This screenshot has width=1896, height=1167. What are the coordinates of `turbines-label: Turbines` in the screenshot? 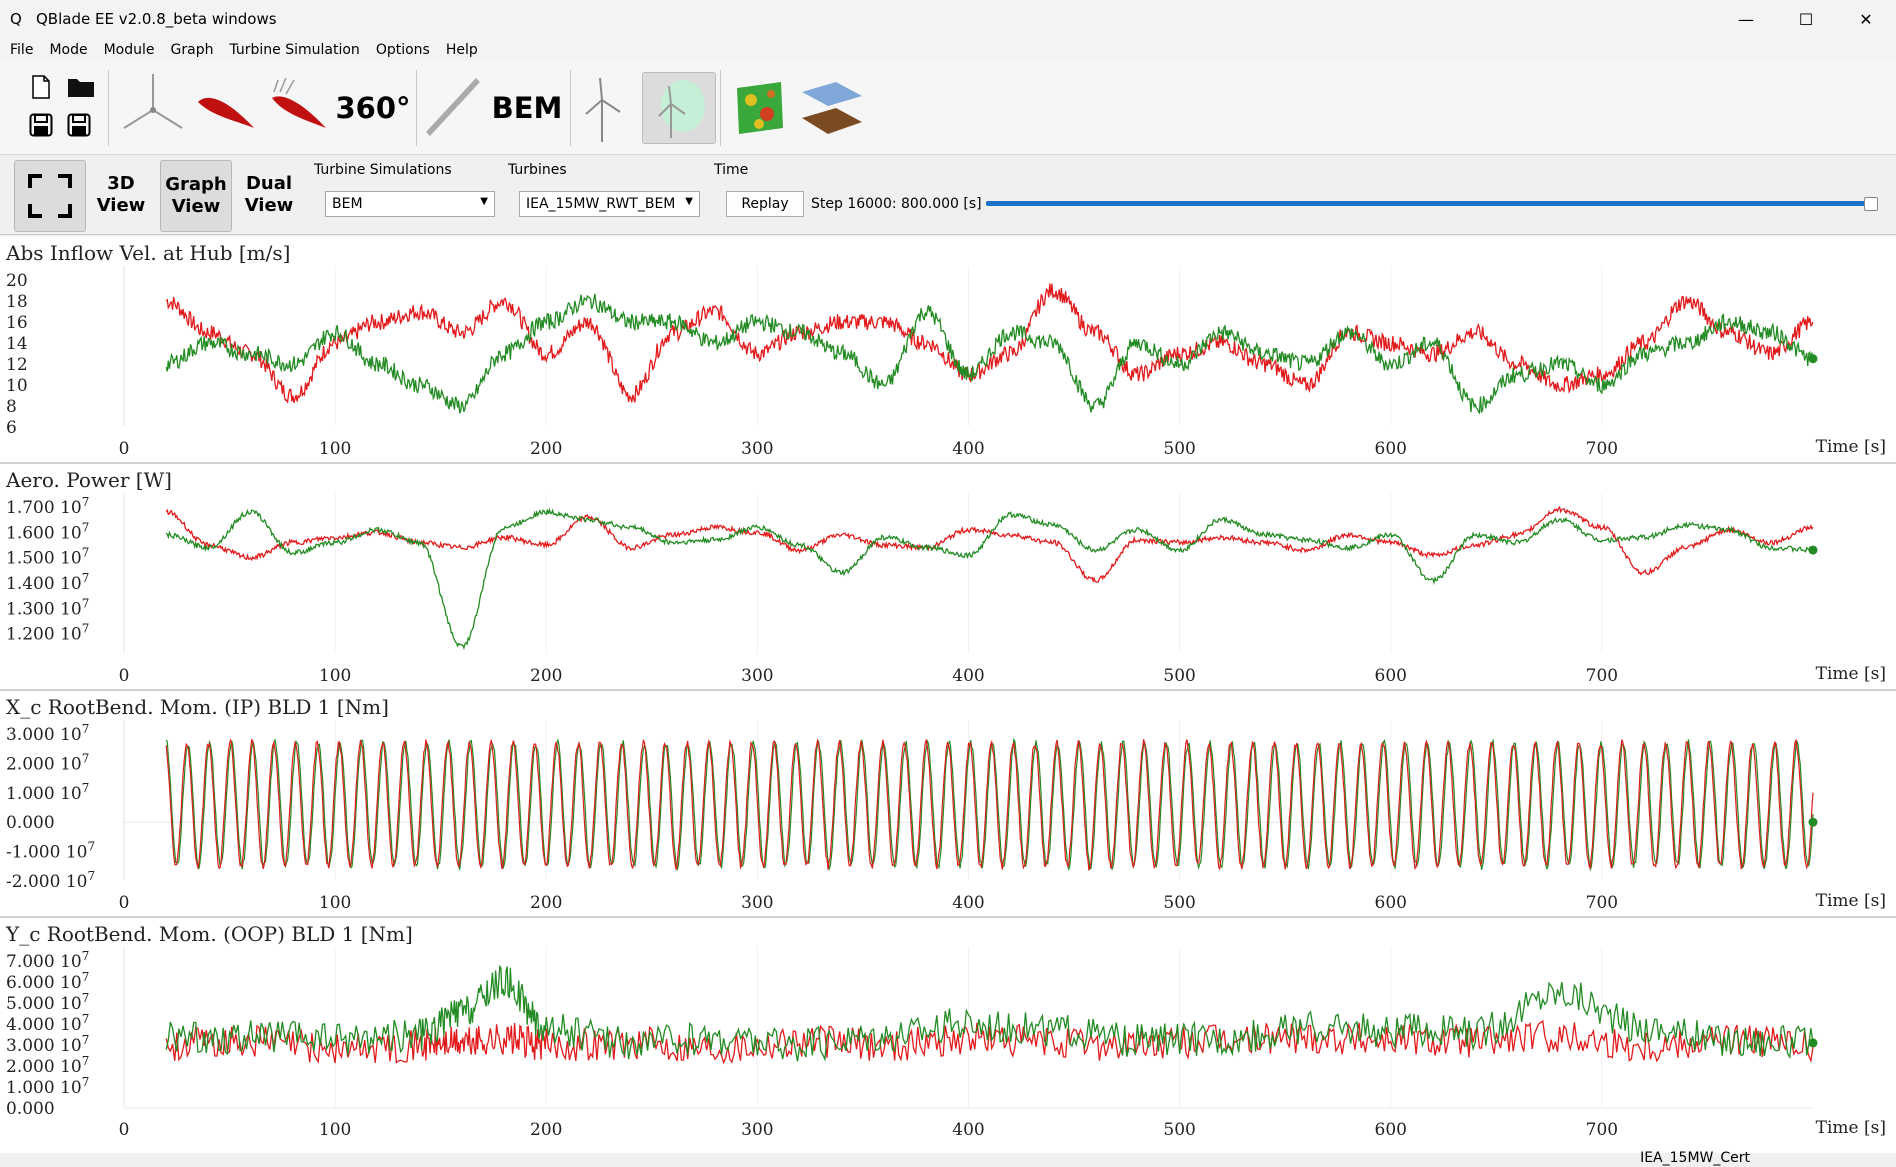 It's located at (537, 170).